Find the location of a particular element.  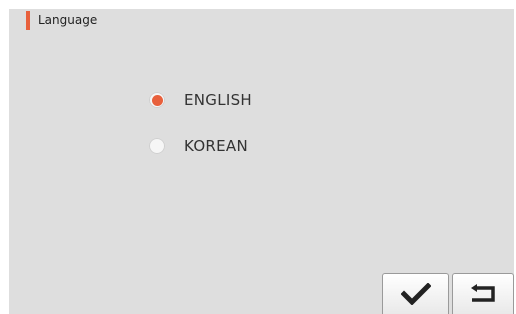

return-arrow-icon is located at coordinates (483, 293).